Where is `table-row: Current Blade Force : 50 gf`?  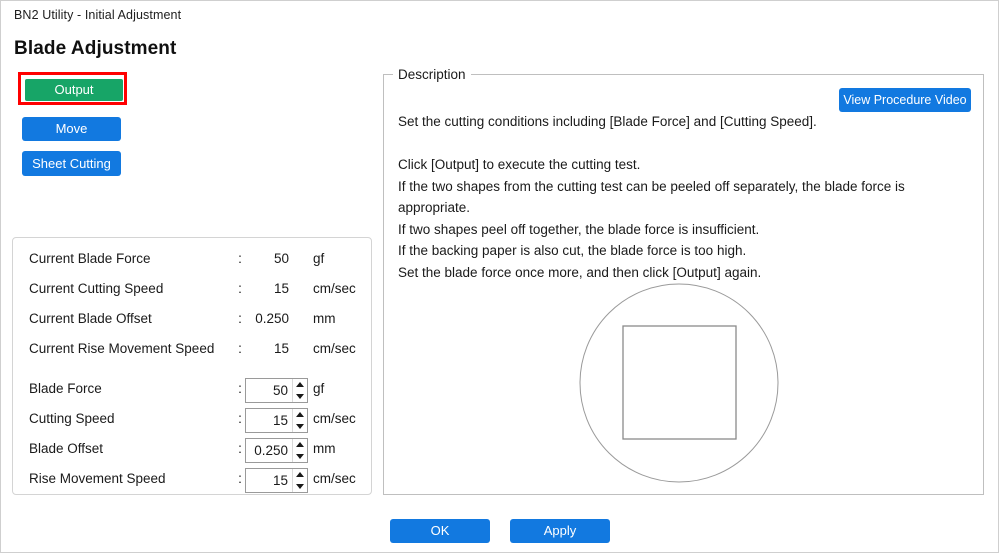
table-row: Current Blade Force : 50 gf is located at coordinates (192, 261).